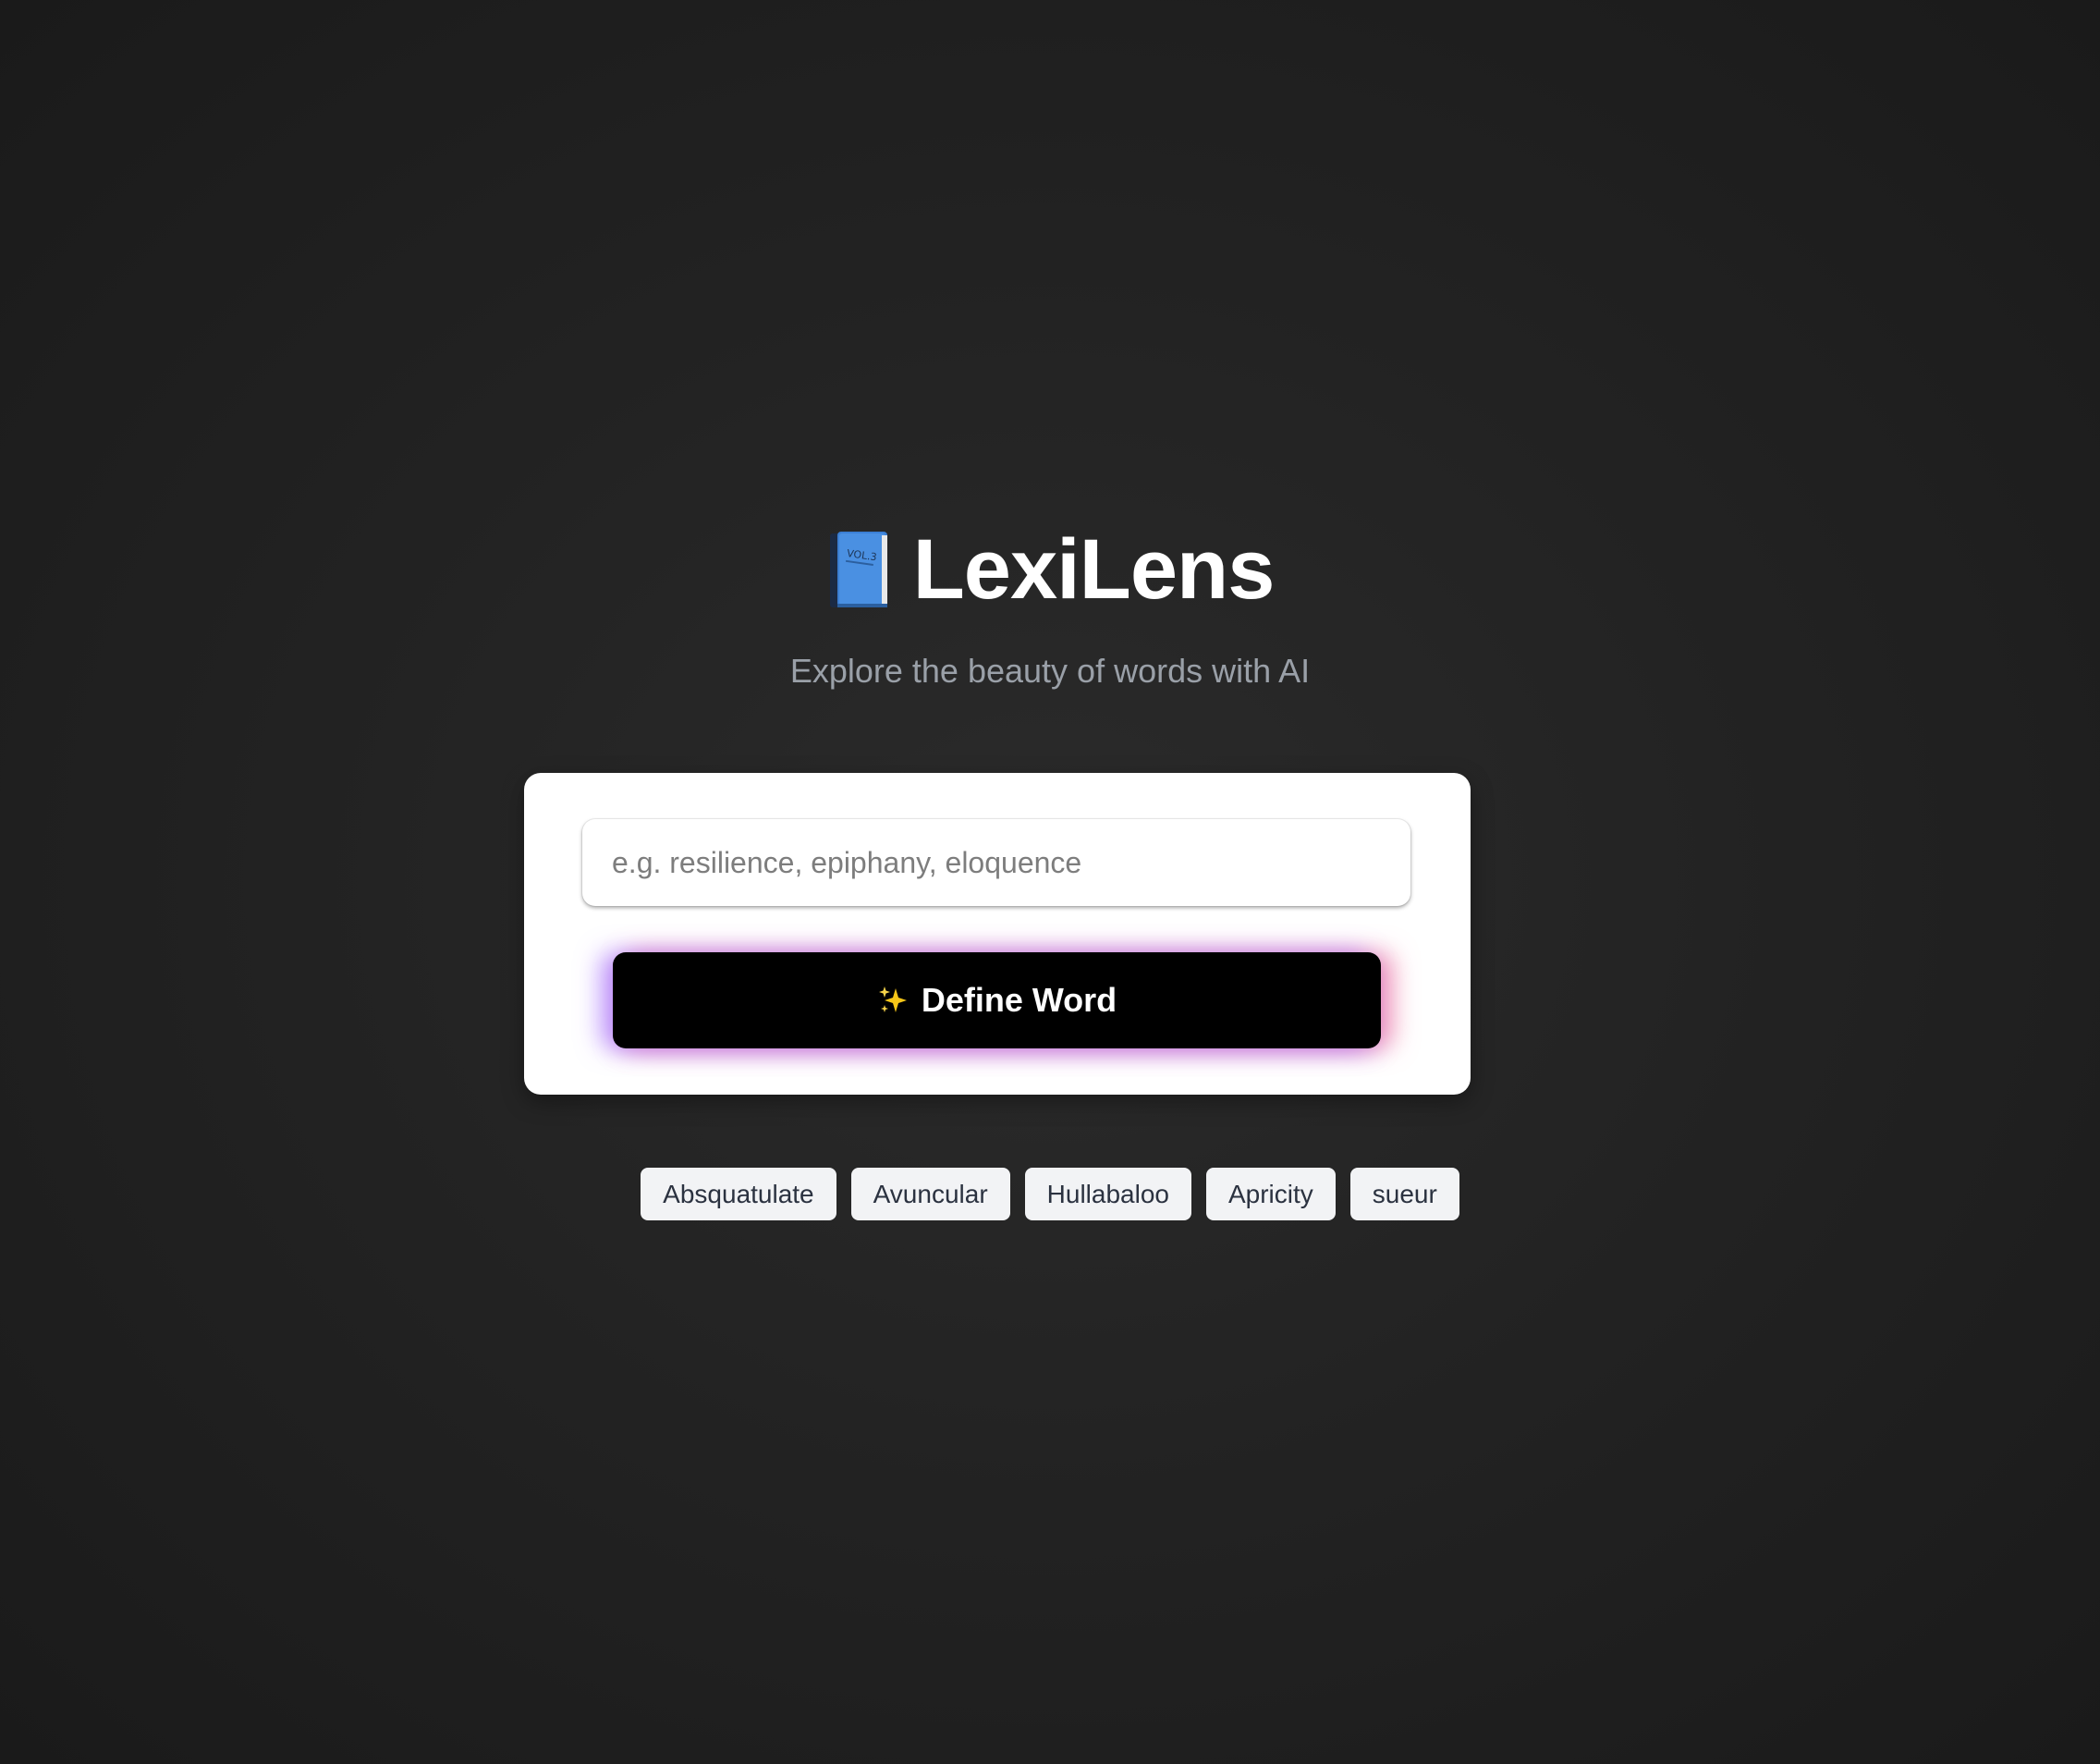 The image size is (2100, 1764). I want to click on define-word-button: Define Word, so click(997, 1000).